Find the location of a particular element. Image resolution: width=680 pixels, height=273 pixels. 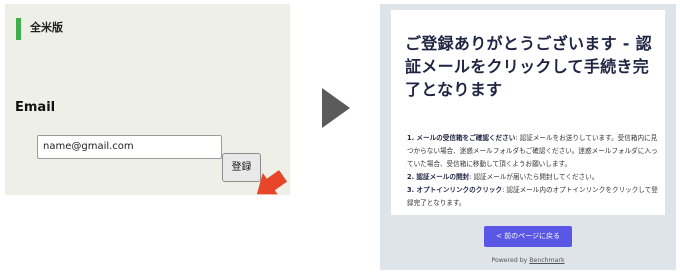

step-text: : 認証メールが届いたら開封してください。 is located at coordinates (534, 177).